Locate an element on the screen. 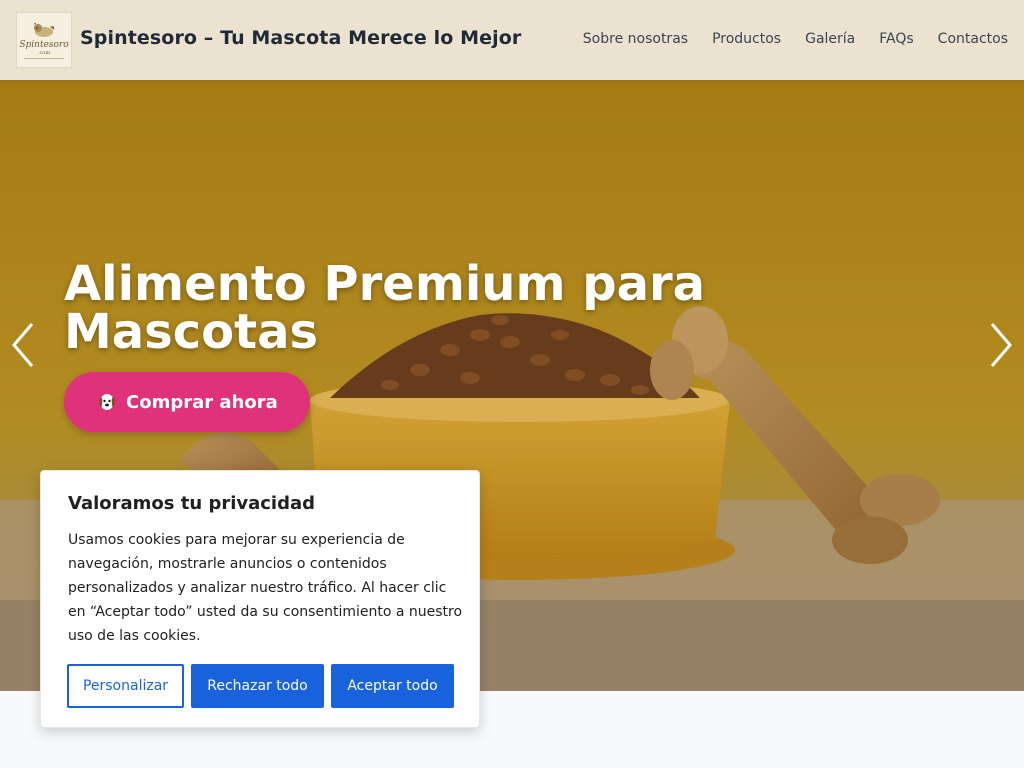 The image size is (1024, 768). dog-logo-icon is located at coordinates (44, 29).